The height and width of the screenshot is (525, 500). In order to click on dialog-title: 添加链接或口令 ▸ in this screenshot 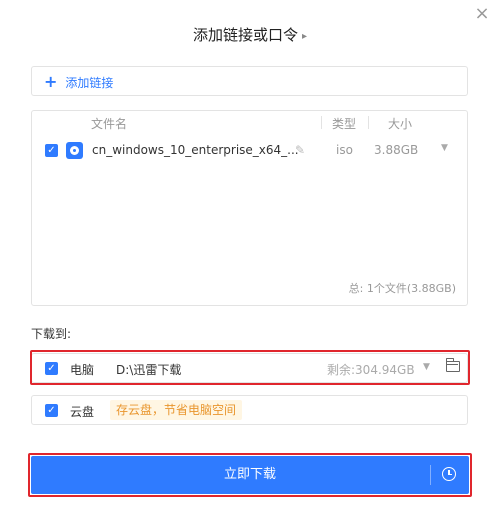, I will do `click(250, 34)`.